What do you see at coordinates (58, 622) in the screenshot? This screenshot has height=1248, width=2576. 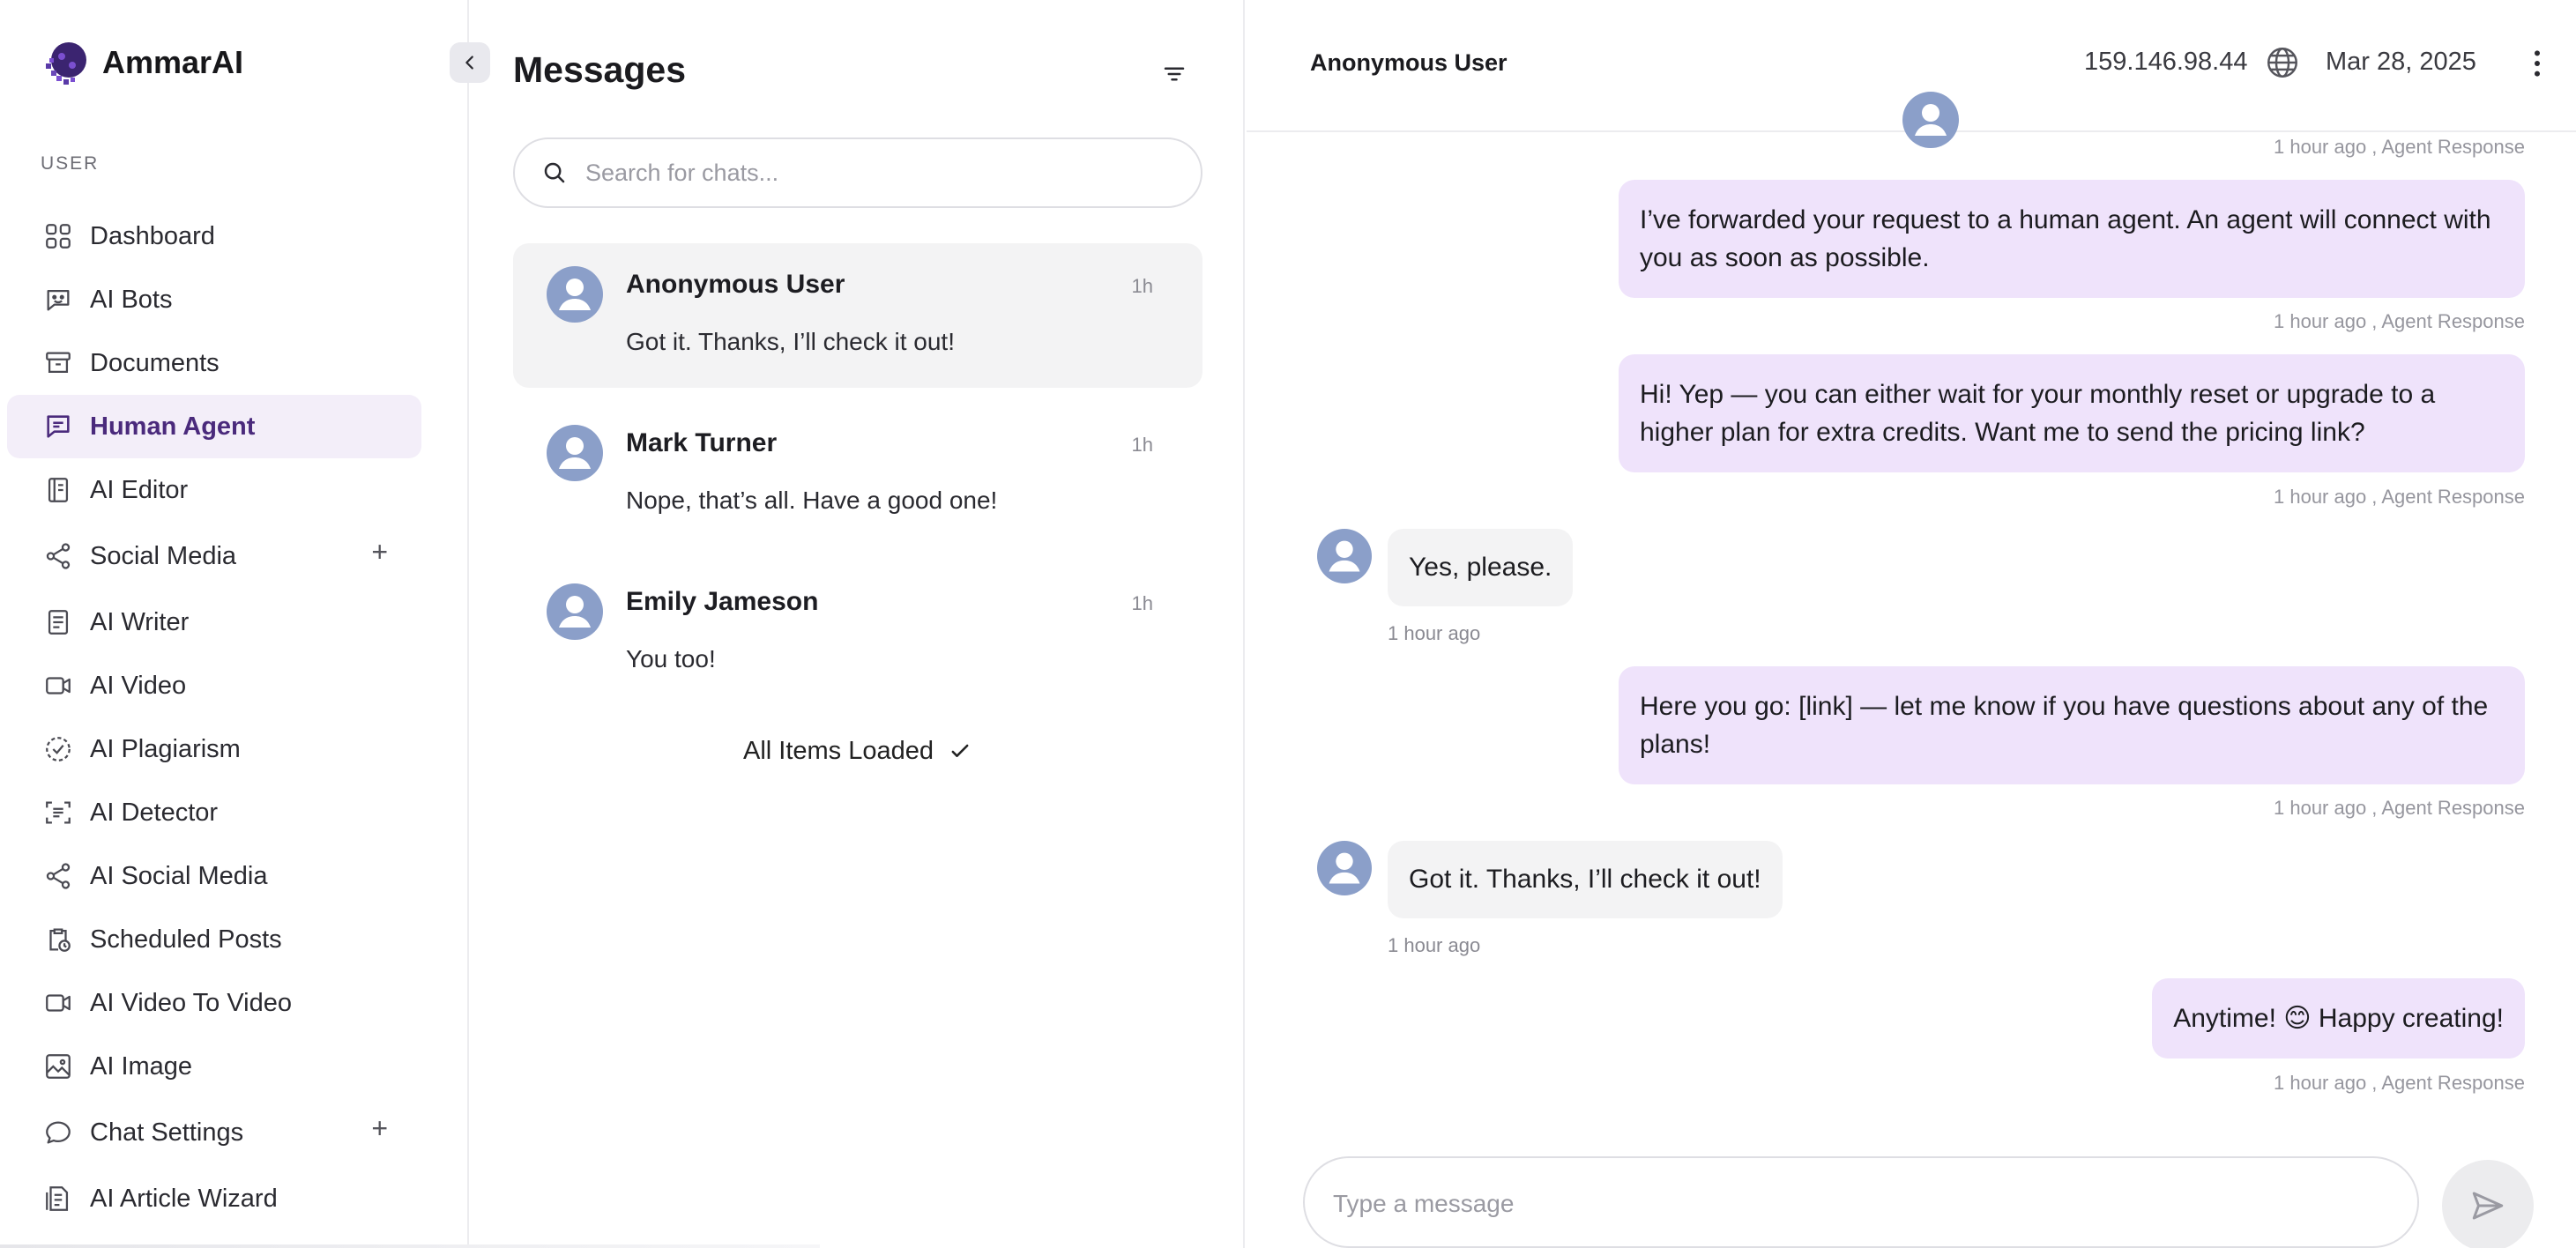 I see `document-icon` at bounding box center [58, 622].